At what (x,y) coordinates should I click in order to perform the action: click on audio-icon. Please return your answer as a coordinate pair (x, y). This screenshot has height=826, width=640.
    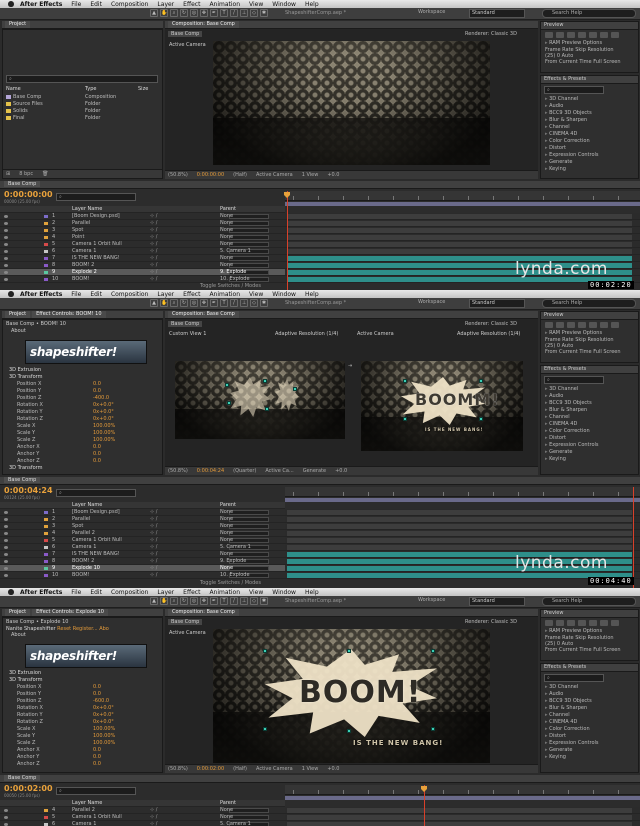
    Looking at the image, I should click on (604, 623).